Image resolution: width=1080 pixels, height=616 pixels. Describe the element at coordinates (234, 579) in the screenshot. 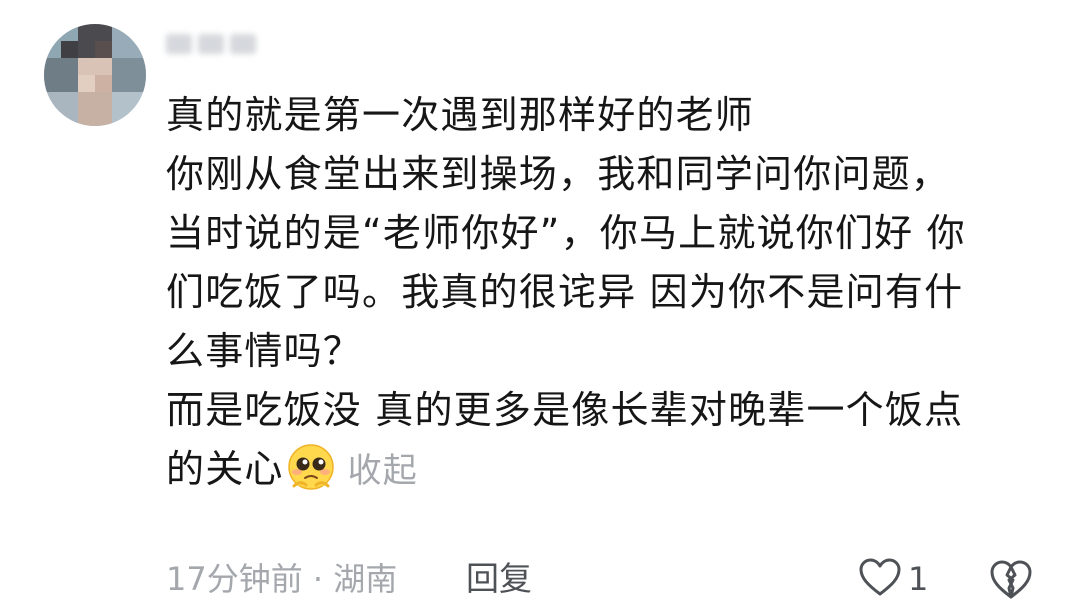

I see `timestamp: 17分钟前` at that location.